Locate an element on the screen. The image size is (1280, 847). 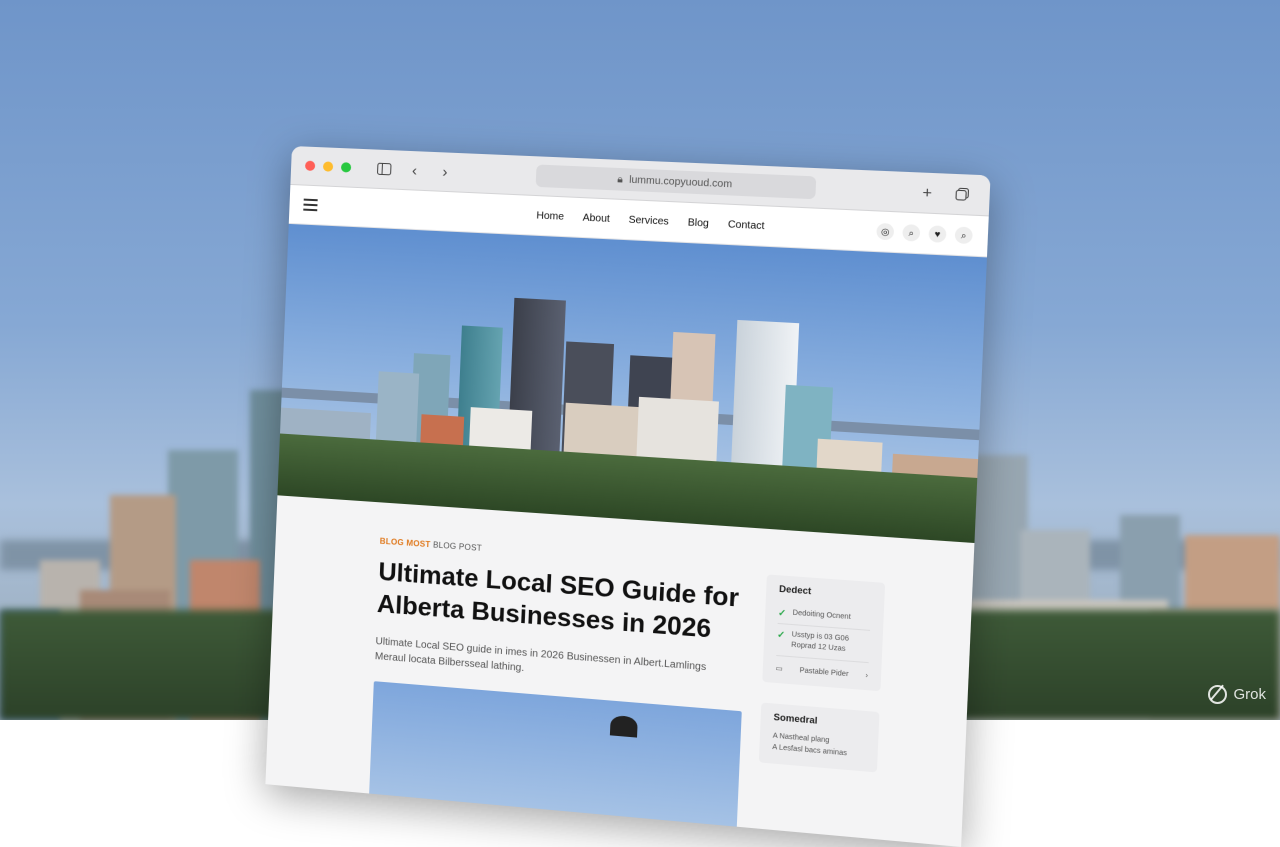
zoom-window-button is located at coordinates (346, 167).